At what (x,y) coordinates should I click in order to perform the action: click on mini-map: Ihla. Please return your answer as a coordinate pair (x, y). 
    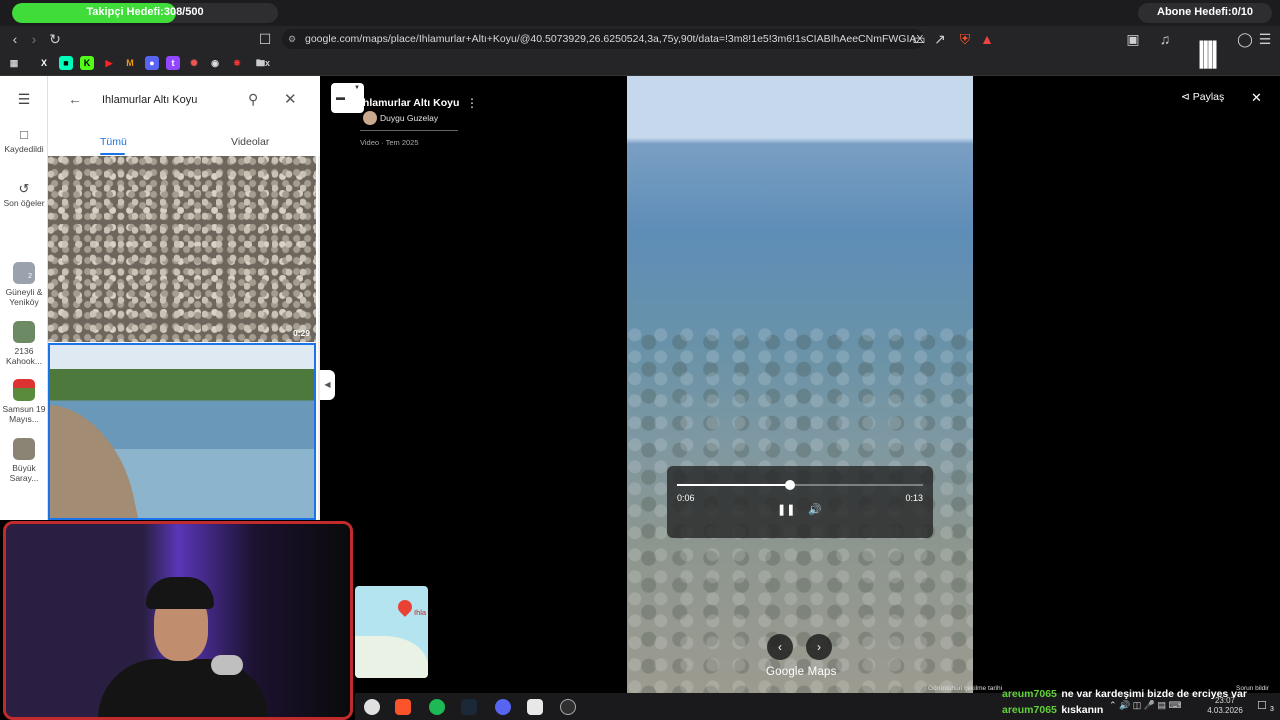
    Looking at the image, I should click on (391, 632).